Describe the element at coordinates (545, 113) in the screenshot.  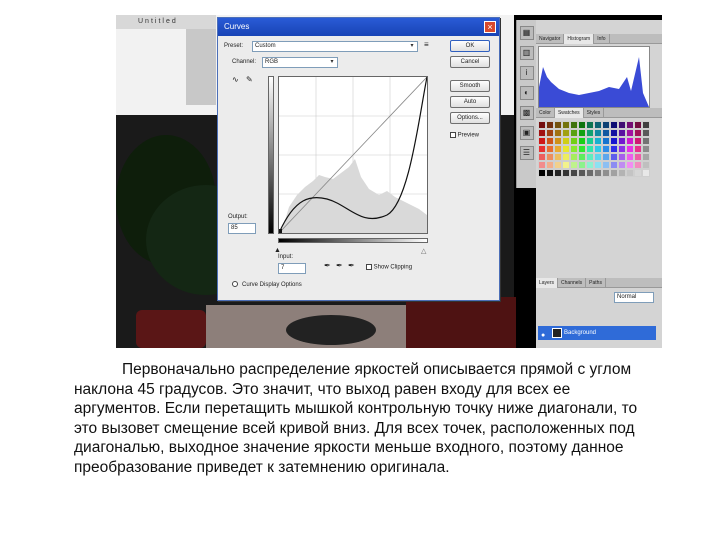
I see `tab-color: Color` at that location.